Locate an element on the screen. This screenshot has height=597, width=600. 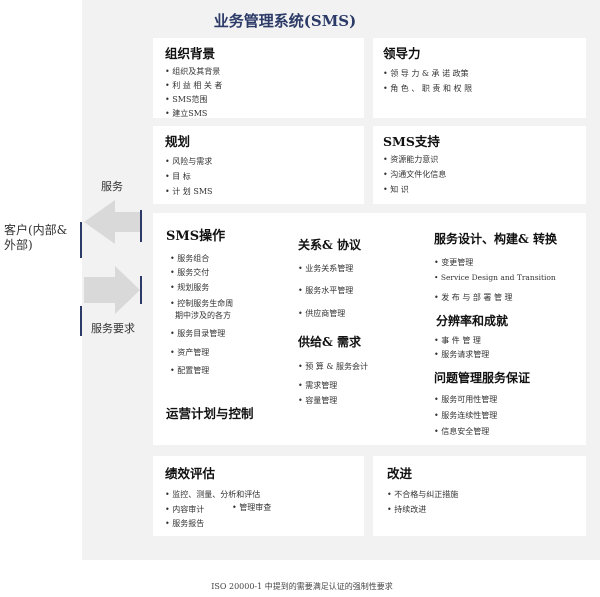
improvement-heading: 改进 is located at coordinates (400, 473).